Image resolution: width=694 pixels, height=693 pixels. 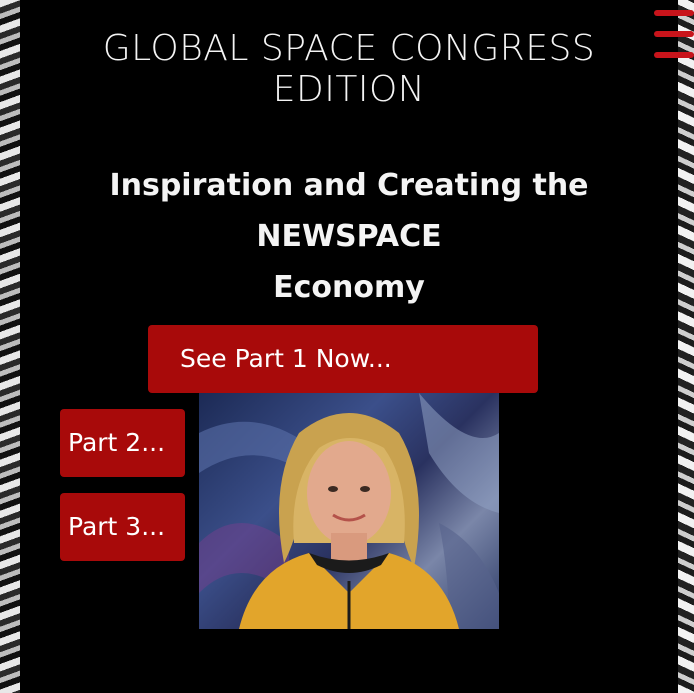 I want to click on menu-bar-bottom, so click(x=674, y=55).